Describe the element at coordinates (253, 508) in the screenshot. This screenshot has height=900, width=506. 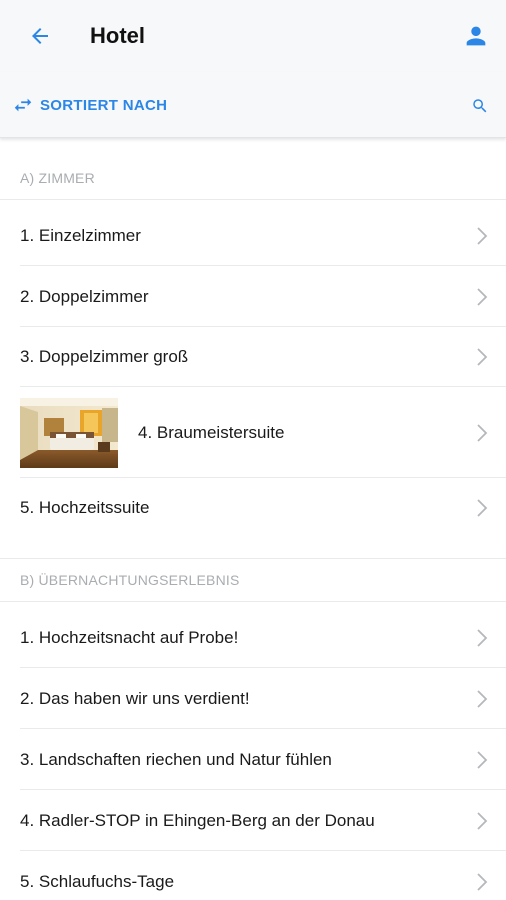
I see `list-item: 5. Hochzeitssuite` at that location.